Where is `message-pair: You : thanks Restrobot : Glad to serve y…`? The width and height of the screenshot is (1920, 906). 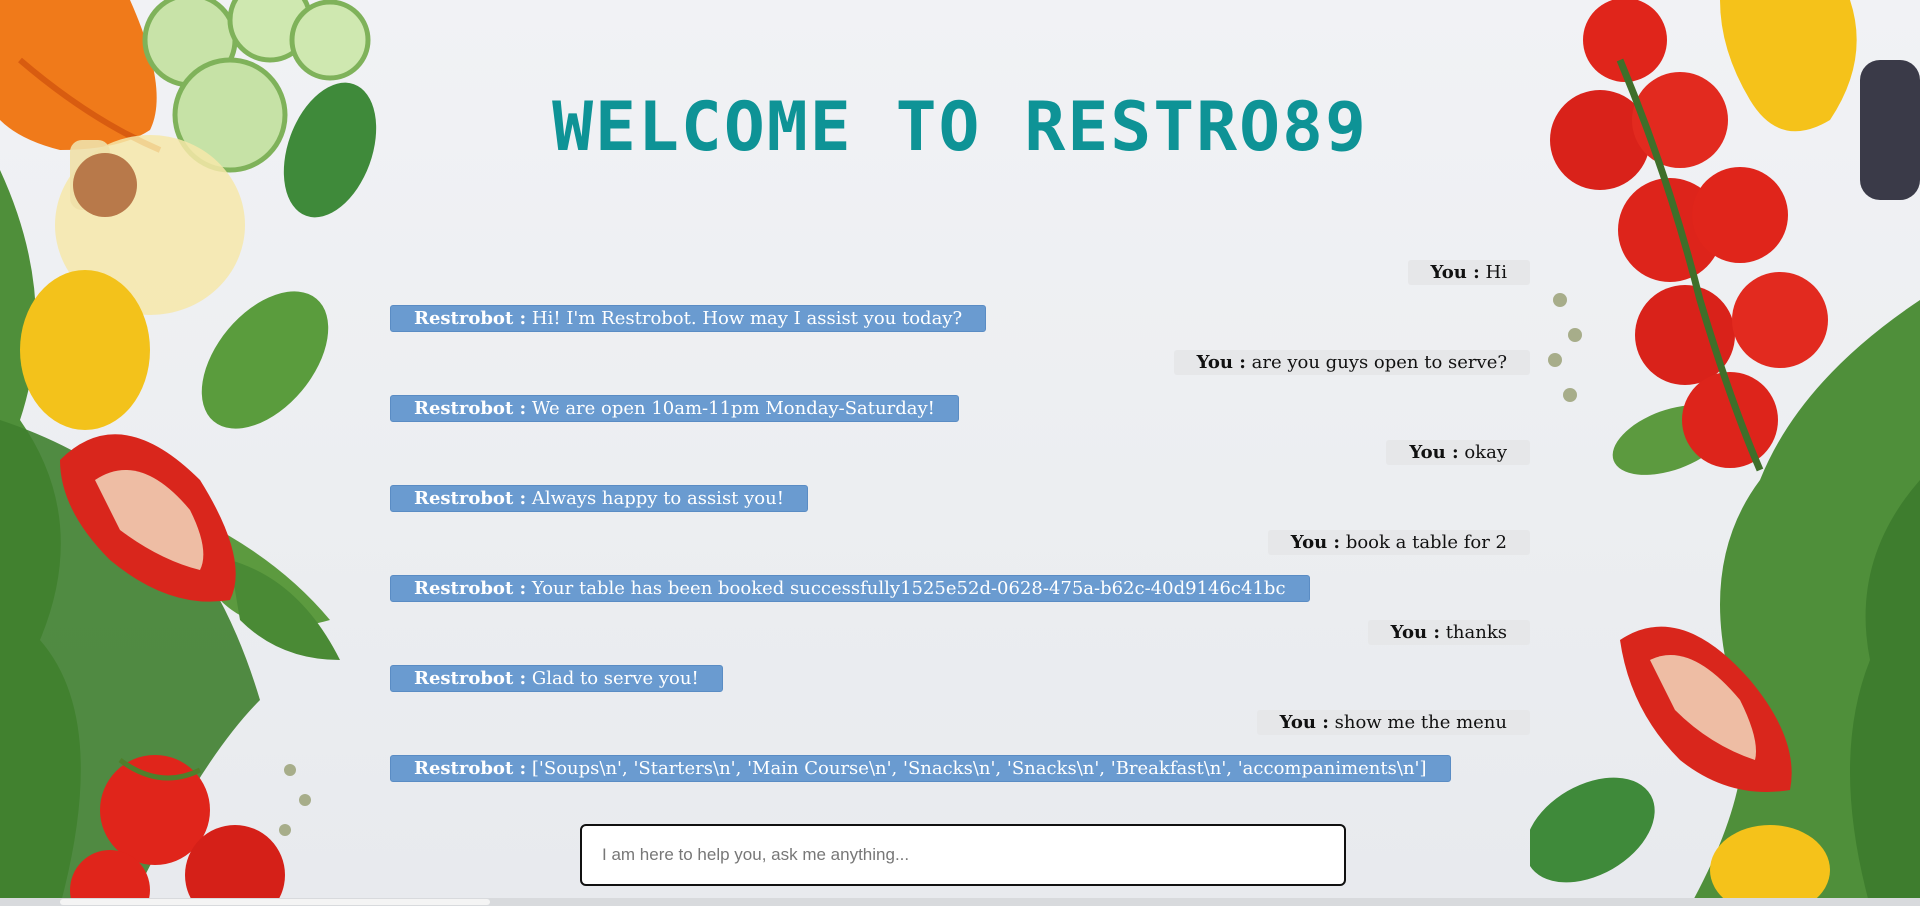
message-pair: You : thanks Restrobot : Glad to serve y… is located at coordinates (960, 665).